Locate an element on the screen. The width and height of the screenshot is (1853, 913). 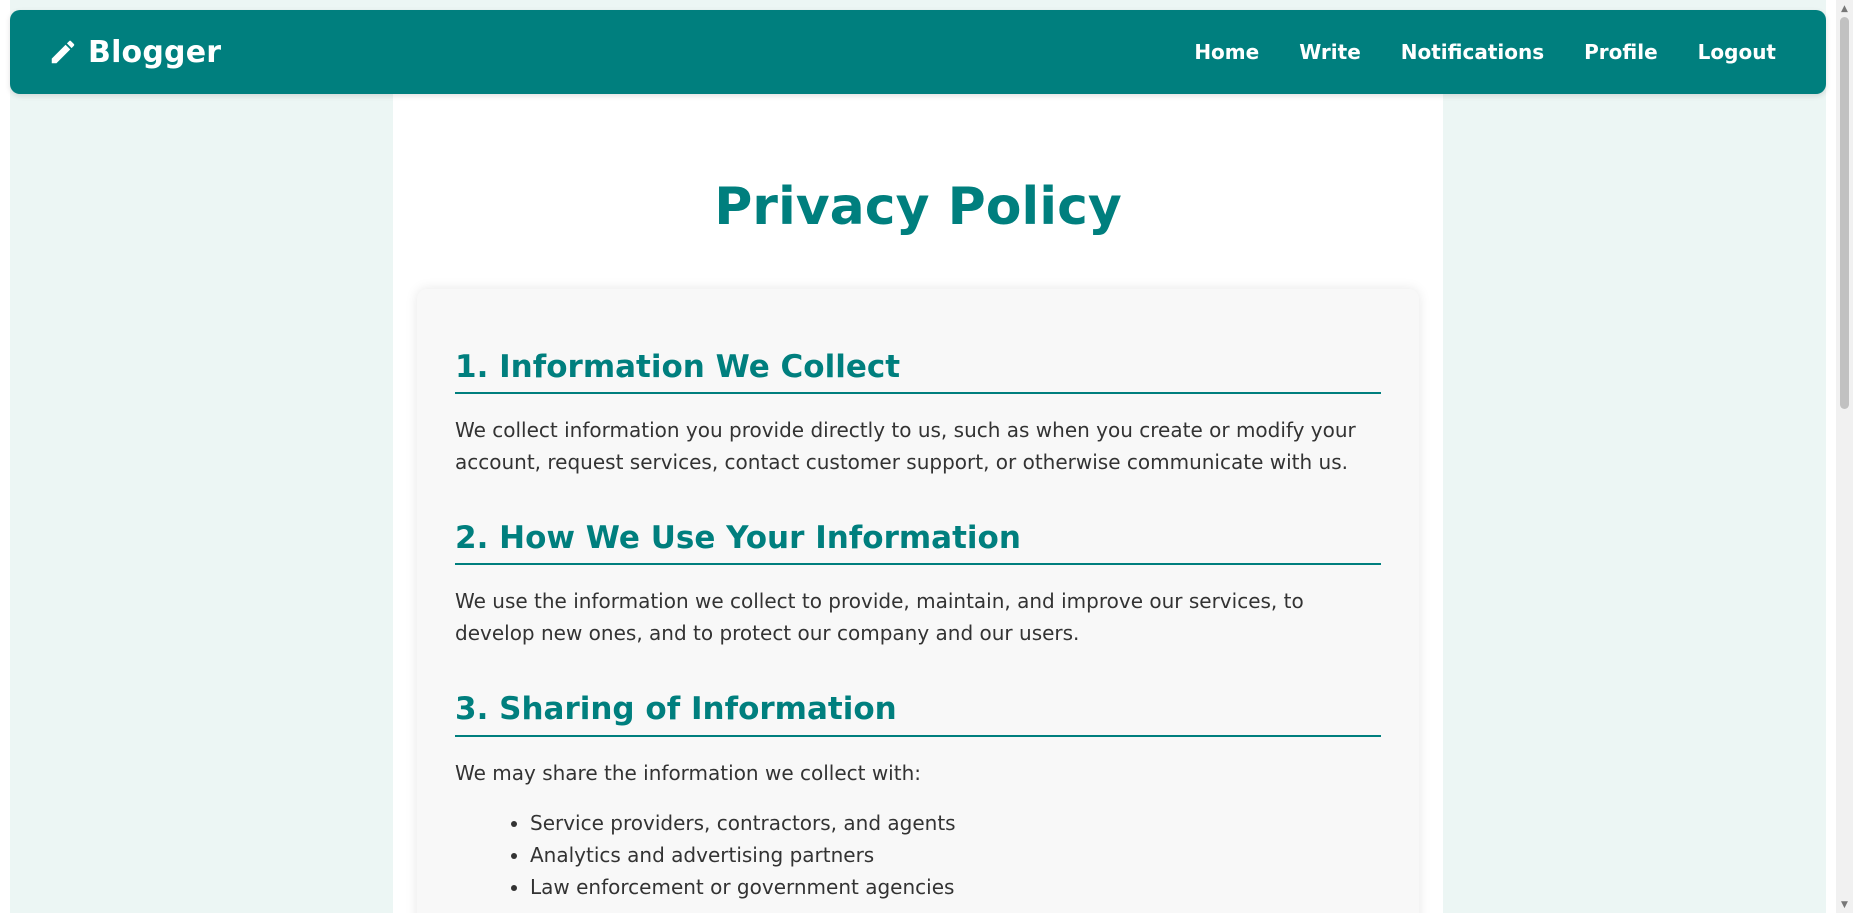
vertical-scrollbar: ▲ ▼ is located at coordinates (1844, 456).